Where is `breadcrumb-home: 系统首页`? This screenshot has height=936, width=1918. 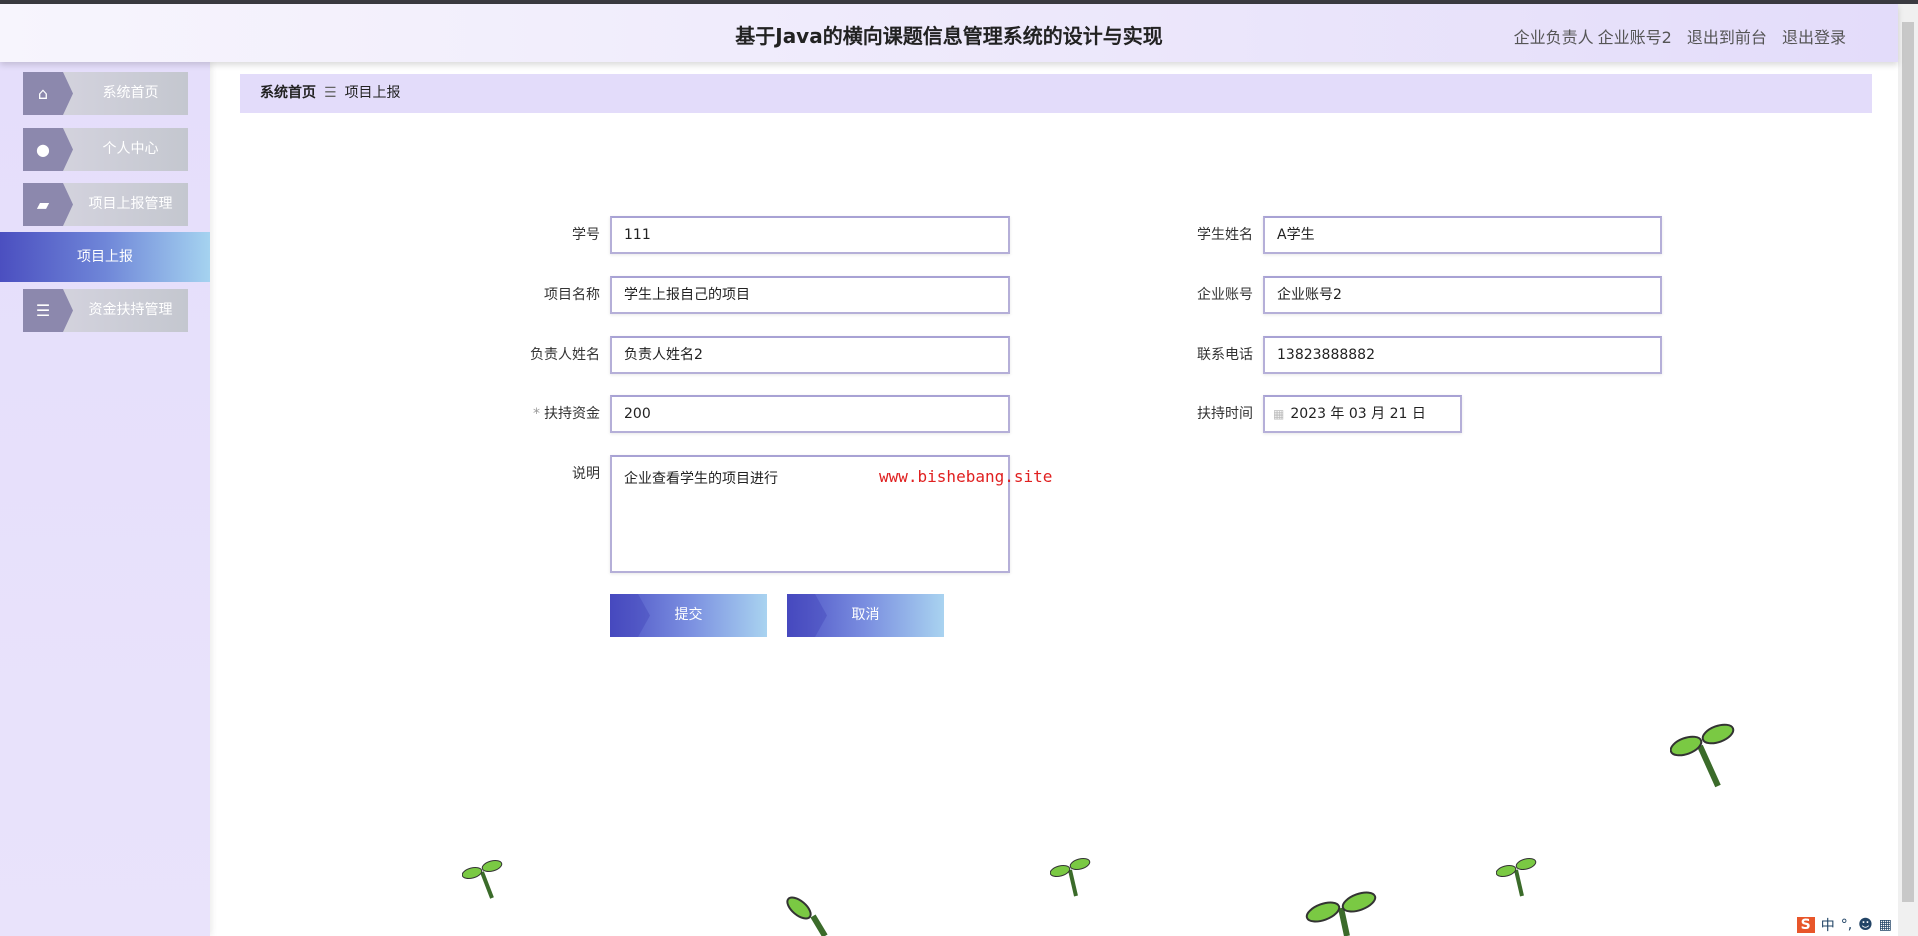
breadcrumb-home: 系统首页 is located at coordinates (288, 93).